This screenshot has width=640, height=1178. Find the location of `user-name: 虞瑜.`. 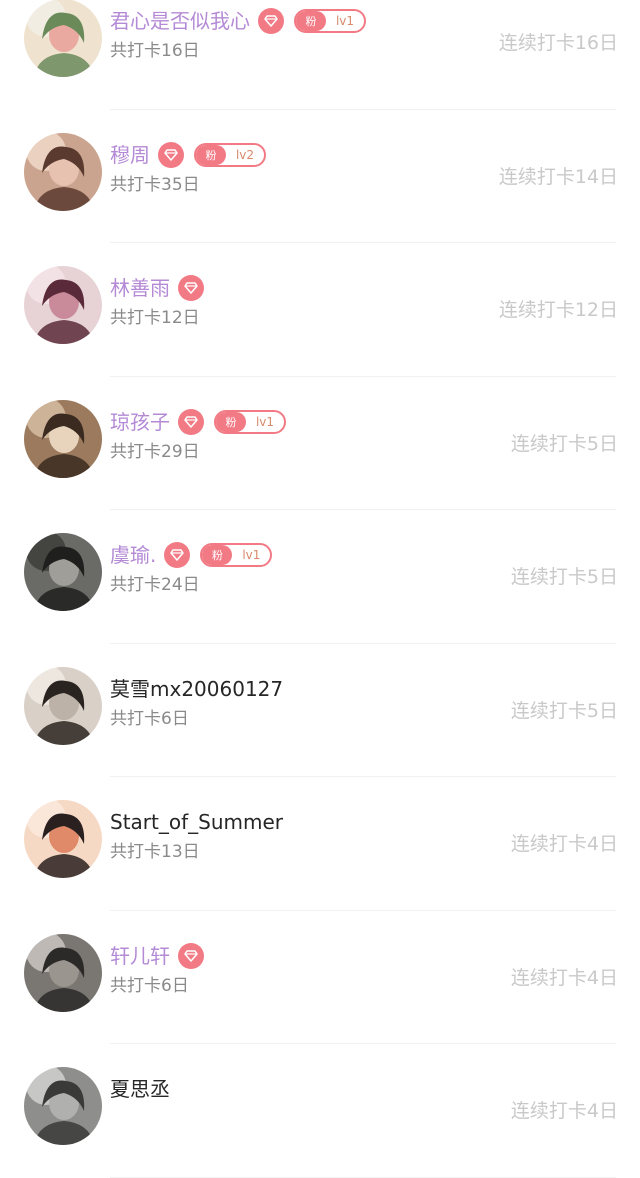

user-name: 虞瑜. is located at coordinates (133, 555).